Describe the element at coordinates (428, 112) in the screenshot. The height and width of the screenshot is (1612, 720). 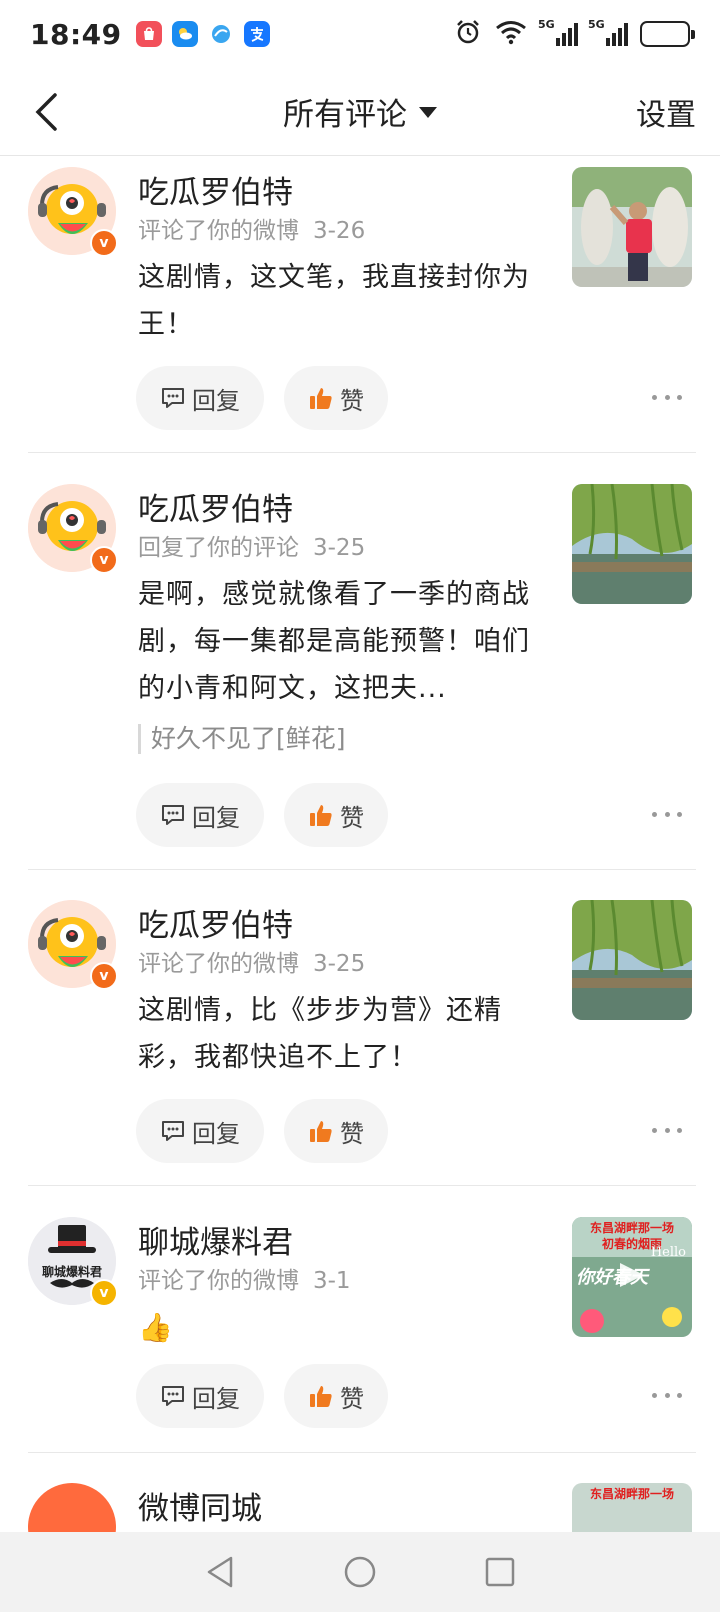
I see `caret-down-icon` at that location.